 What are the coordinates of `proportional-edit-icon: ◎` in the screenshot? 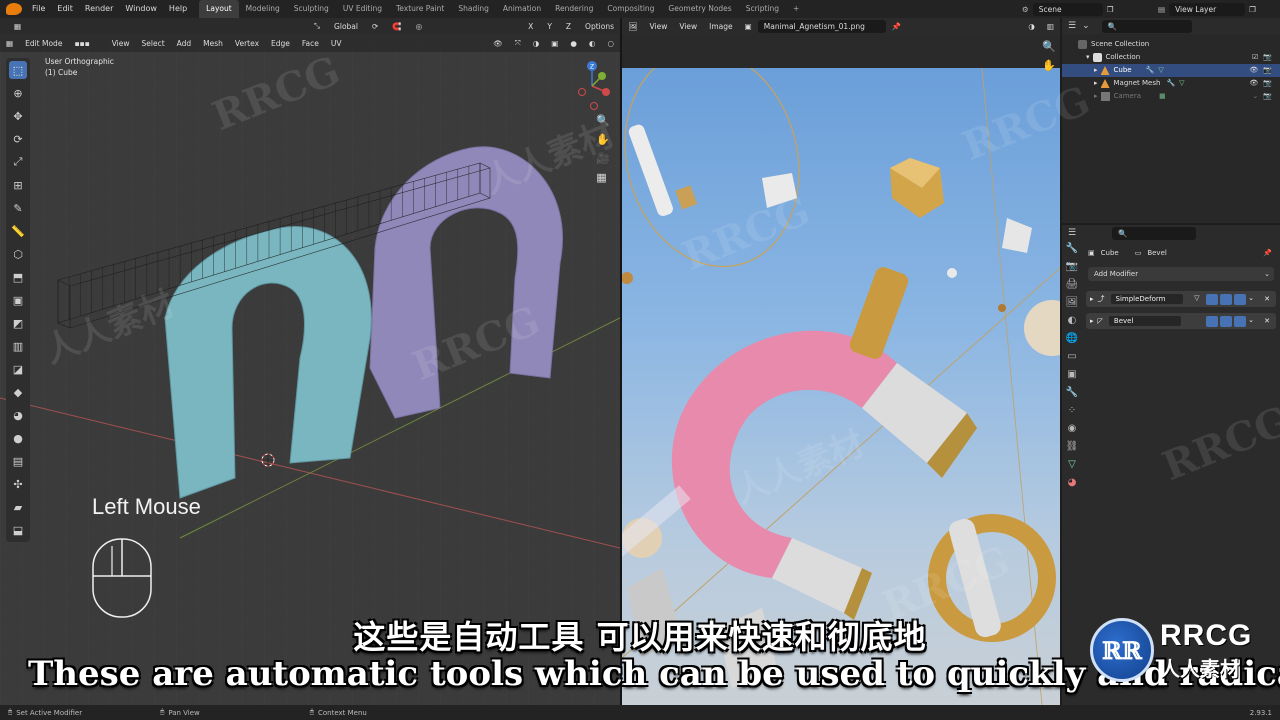 It's located at (419, 26).